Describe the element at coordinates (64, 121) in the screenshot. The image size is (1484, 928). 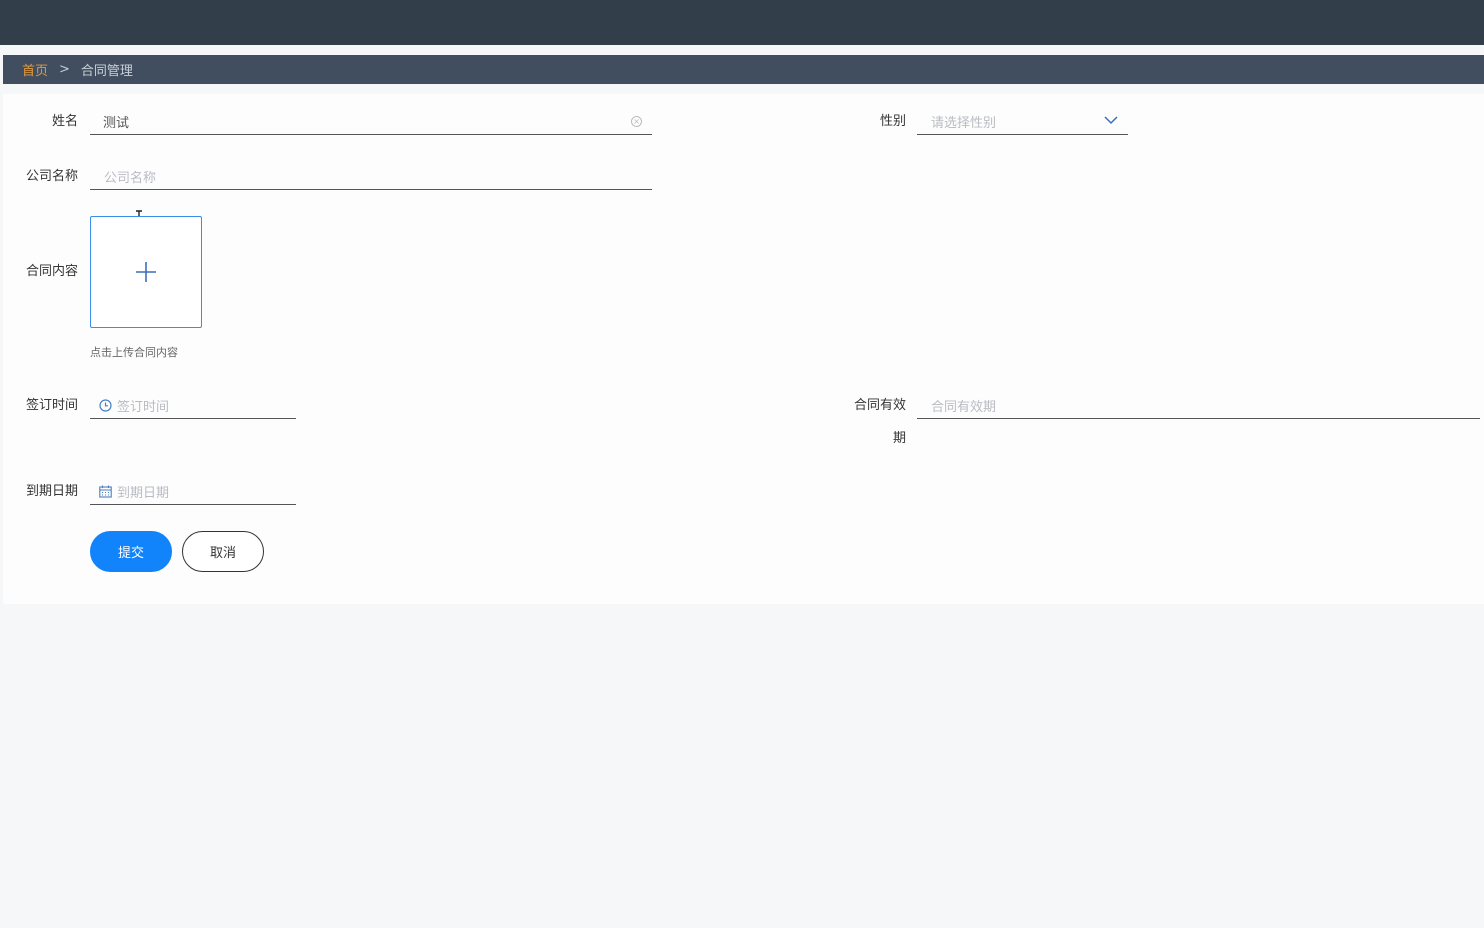
I see `name-label: 姓名` at that location.